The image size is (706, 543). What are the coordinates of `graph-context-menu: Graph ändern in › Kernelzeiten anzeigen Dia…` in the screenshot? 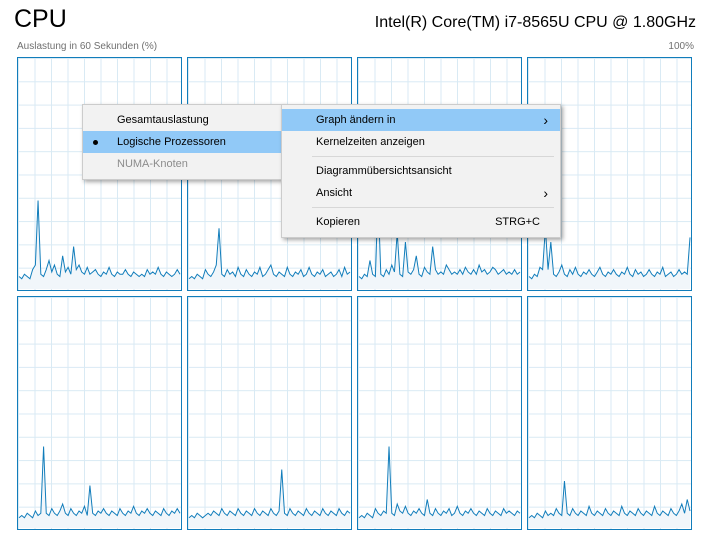 It's located at (421, 171).